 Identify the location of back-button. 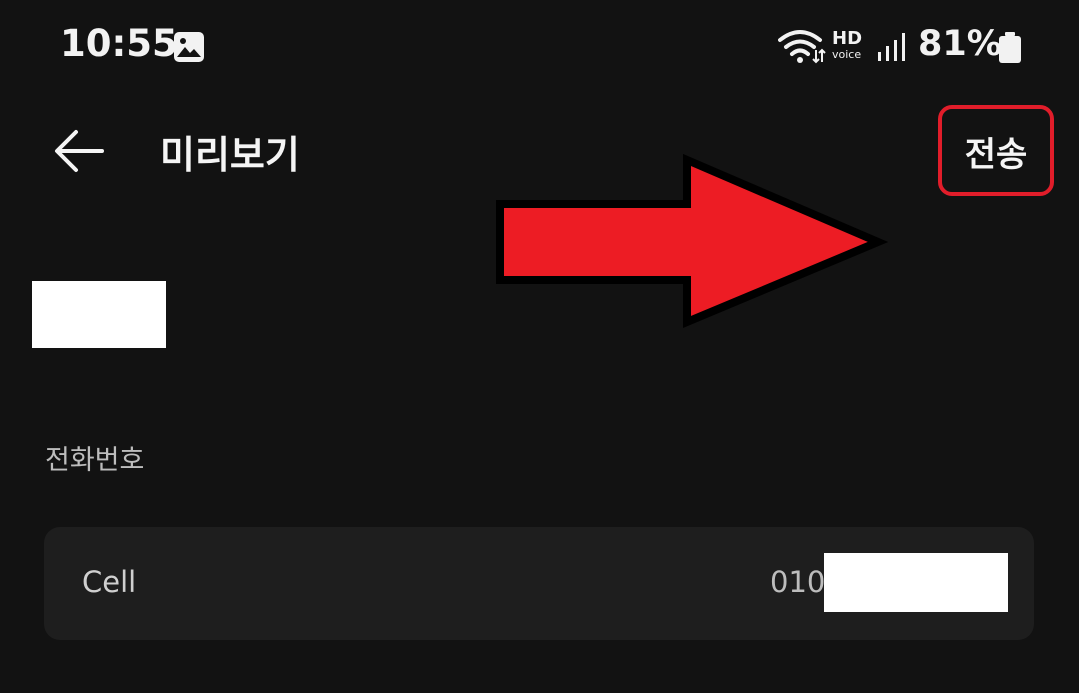
(79, 151).